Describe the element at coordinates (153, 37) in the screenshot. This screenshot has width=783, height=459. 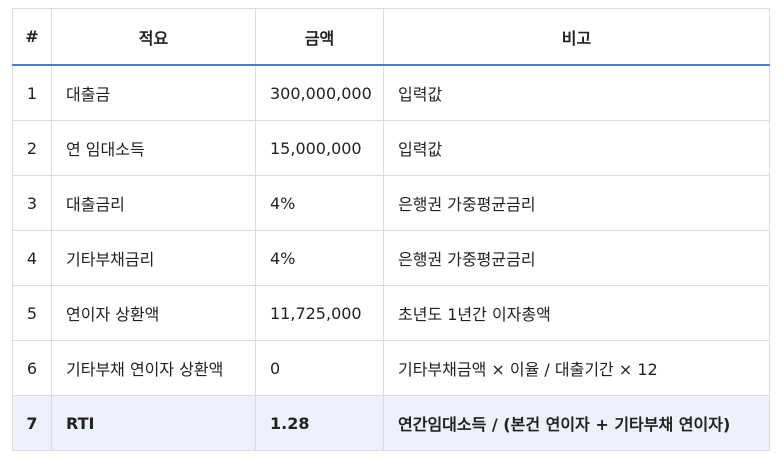
I see `header-item: 적요` at that location.